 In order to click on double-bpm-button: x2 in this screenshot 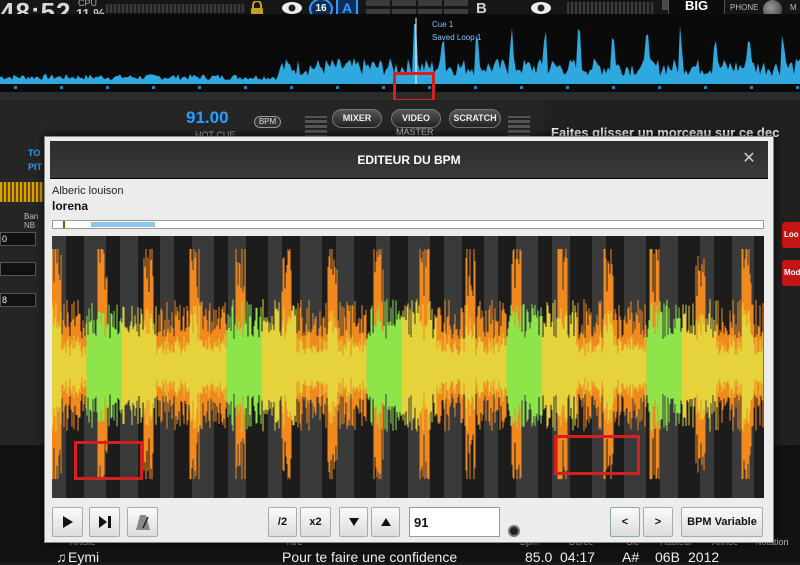, I will do `click(315, 522)`.